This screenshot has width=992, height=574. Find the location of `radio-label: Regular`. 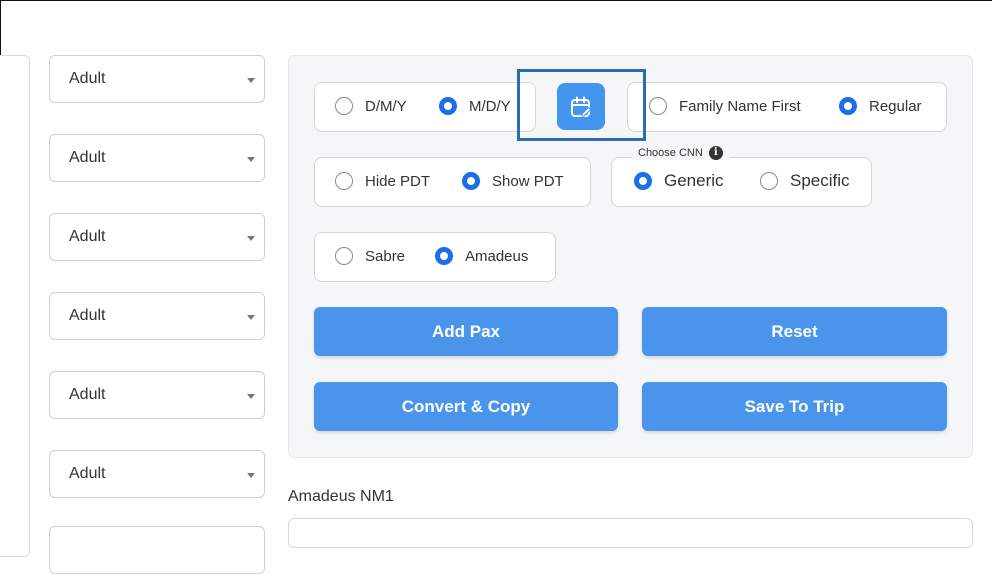

radio-label: Regular is located at coordinates (895, 106).